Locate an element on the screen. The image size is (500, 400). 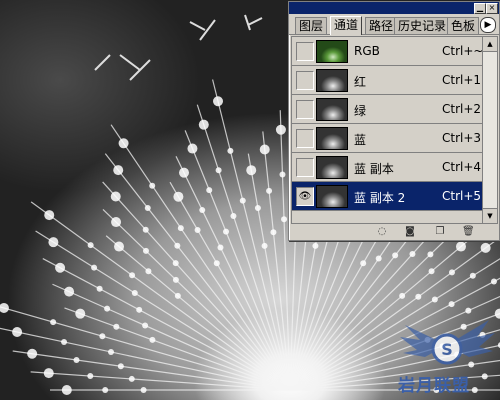
watermark-text: 岩月联盟 is located at coordinates (434, 386).